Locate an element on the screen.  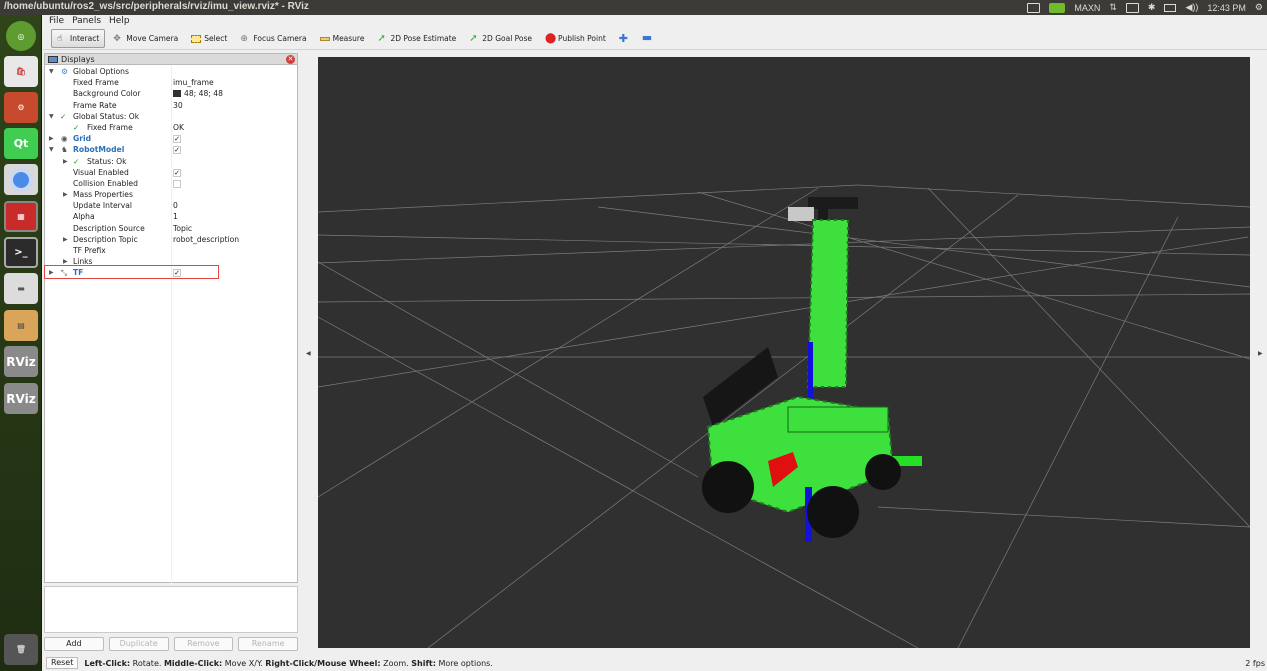
tree-row: Frame Rate 30 is located at coordinates (171, 105).